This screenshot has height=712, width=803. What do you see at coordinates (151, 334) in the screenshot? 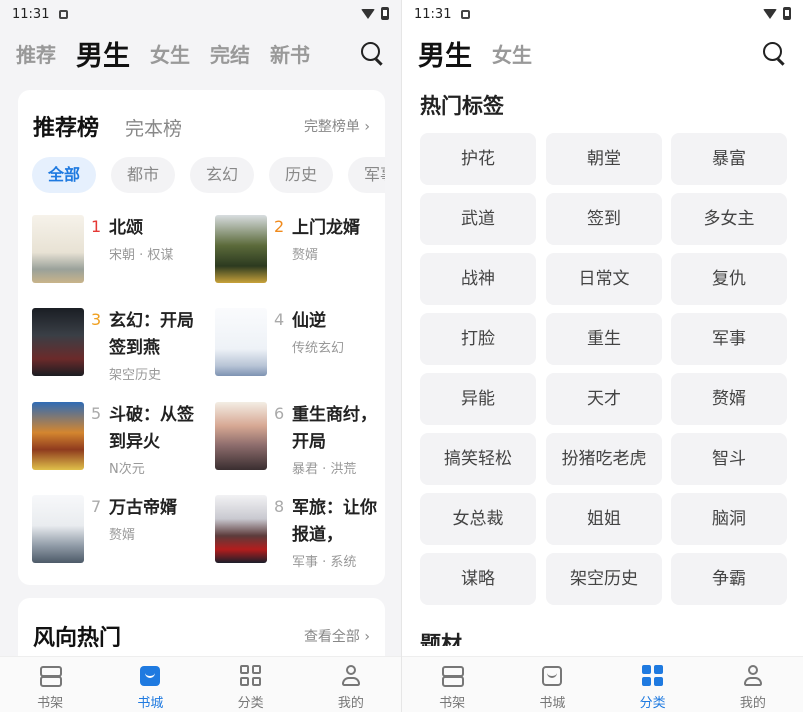
I see `book-title: 玄幻：开局签到燕` at bounding box center [151, 334].